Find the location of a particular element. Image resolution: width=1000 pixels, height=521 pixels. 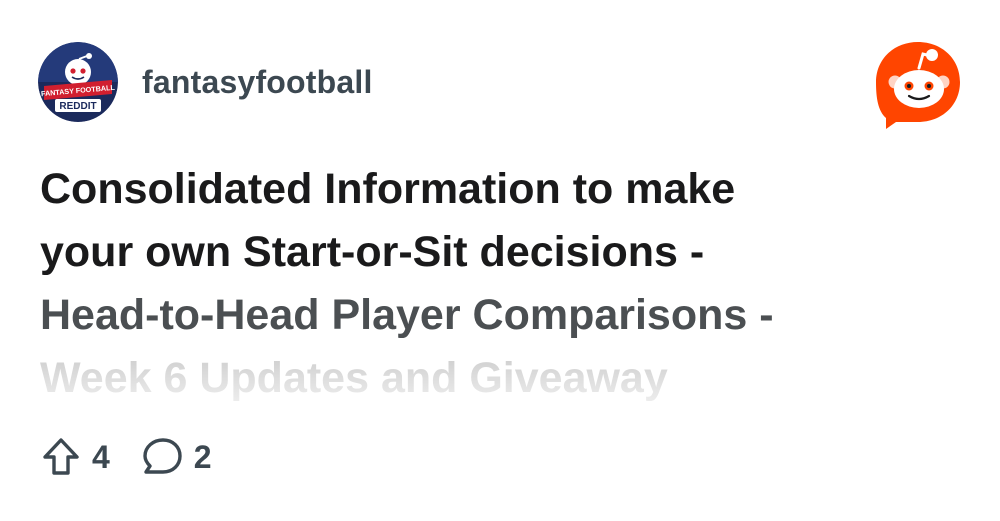

reddit-snoo-logo is located at coordinates (919, 84).